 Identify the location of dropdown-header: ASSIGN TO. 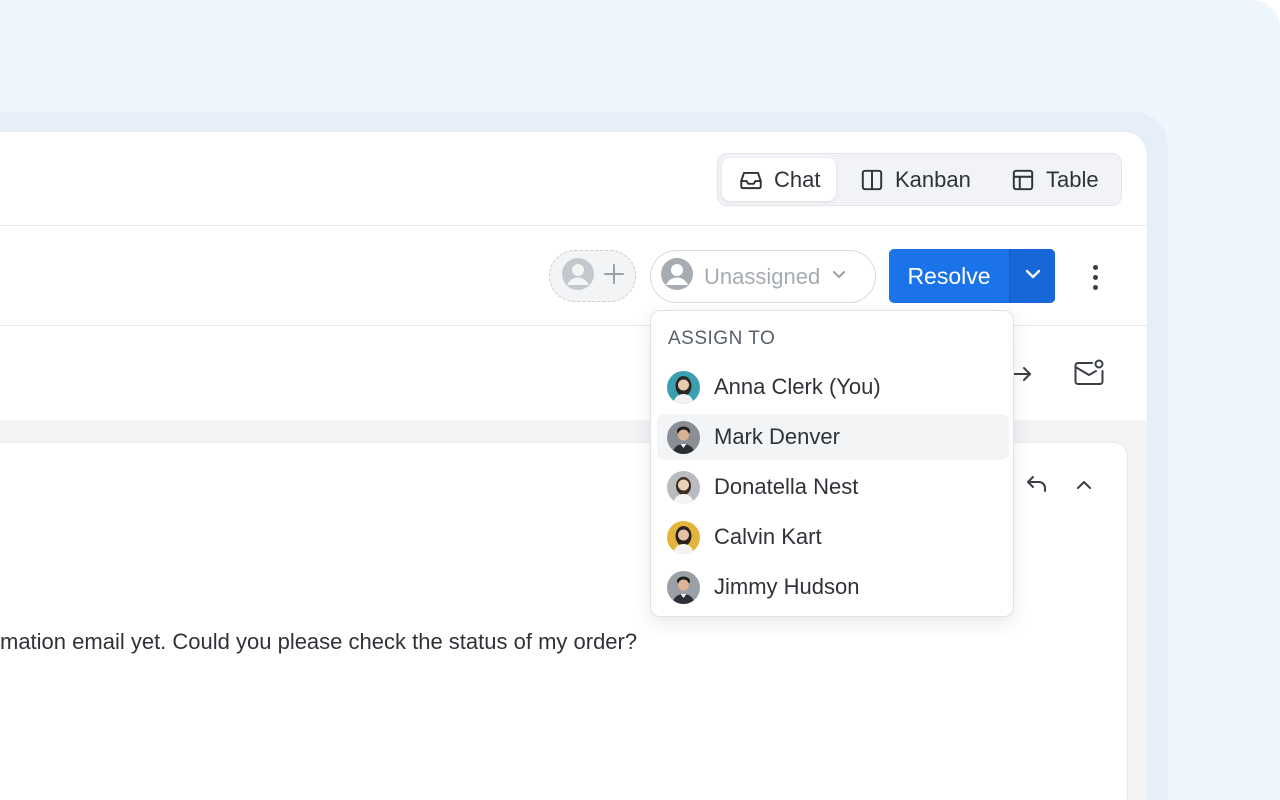
(722, 338).